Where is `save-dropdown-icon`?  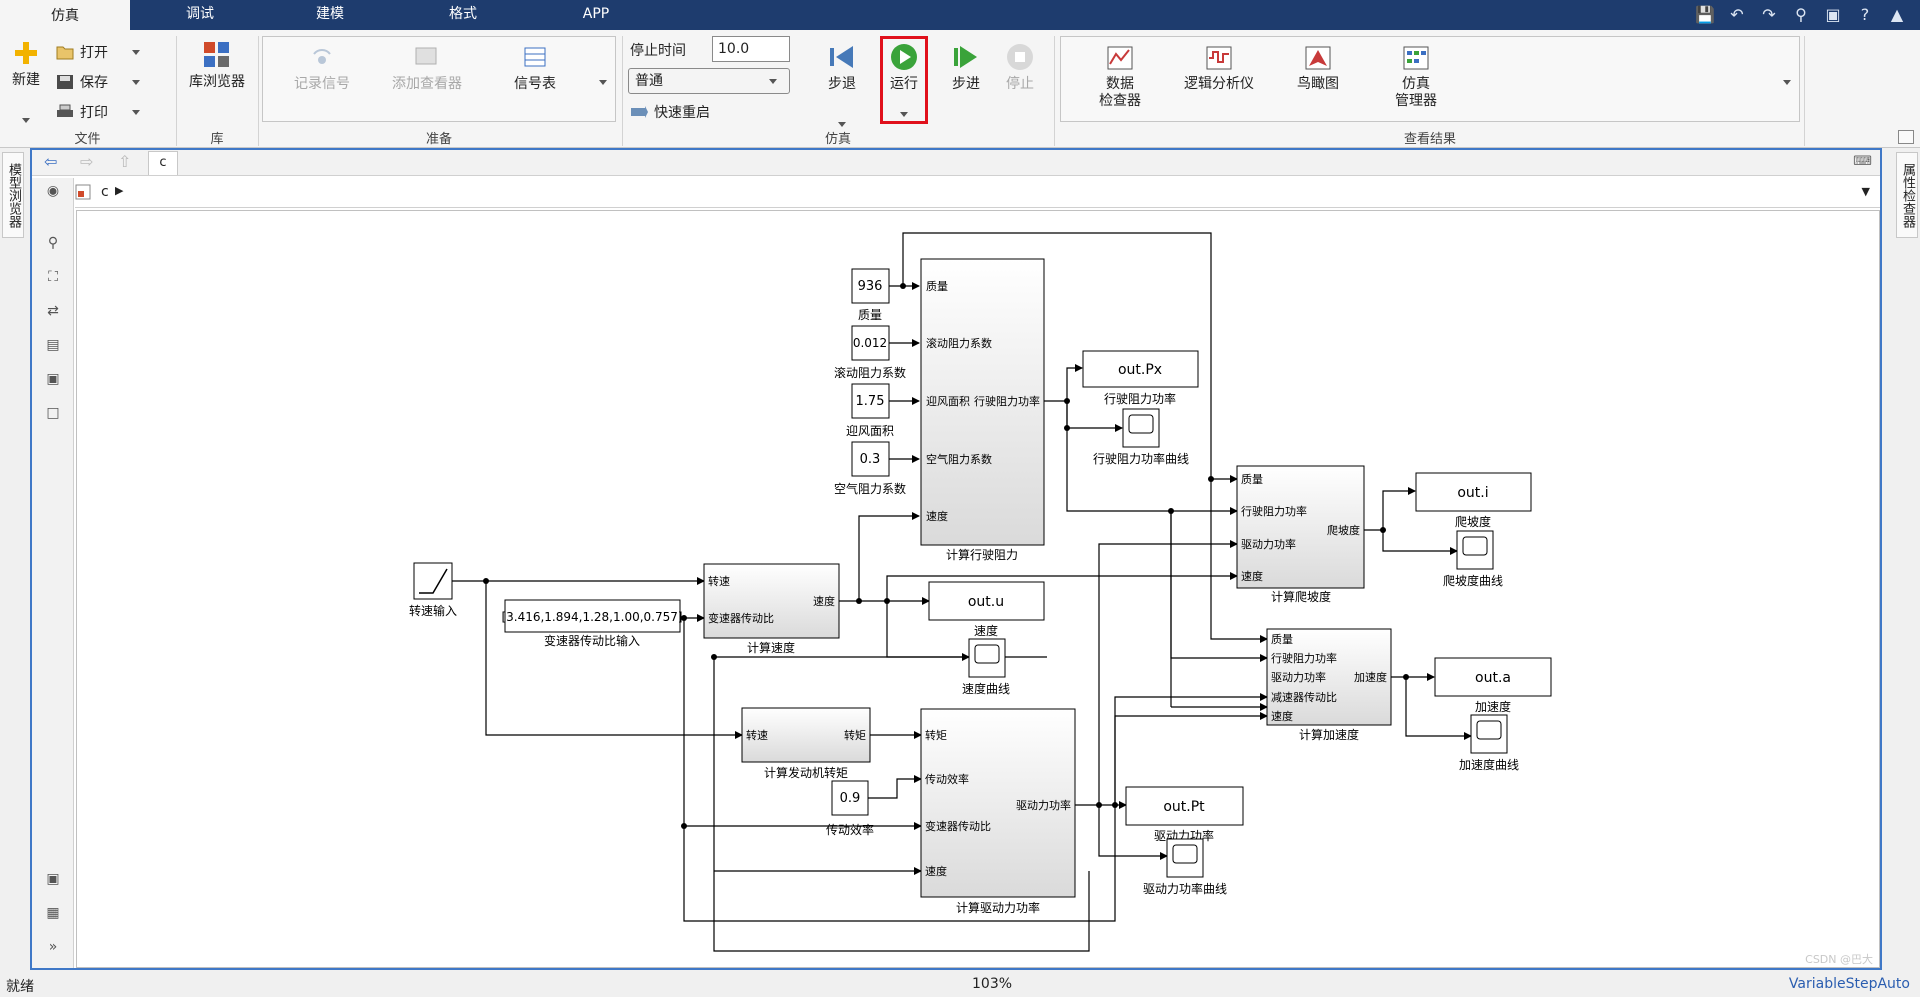 save-dropdown-icon is located at coordinates (136, 82).